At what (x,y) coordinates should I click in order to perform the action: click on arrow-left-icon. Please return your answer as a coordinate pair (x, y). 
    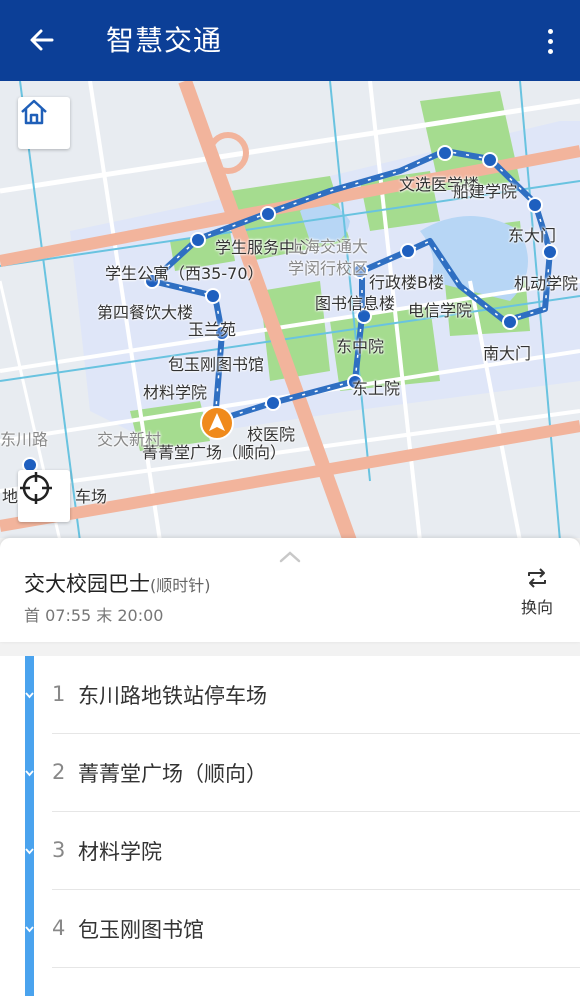
    Looking at the image, I should click on (42, 40).